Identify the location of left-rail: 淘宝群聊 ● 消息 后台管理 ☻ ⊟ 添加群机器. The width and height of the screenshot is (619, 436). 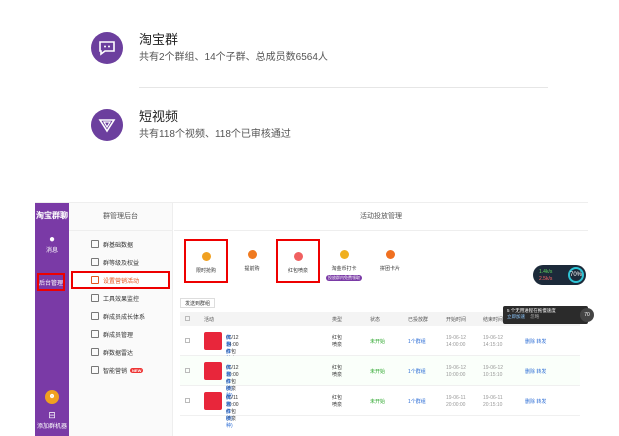
(52, 319).